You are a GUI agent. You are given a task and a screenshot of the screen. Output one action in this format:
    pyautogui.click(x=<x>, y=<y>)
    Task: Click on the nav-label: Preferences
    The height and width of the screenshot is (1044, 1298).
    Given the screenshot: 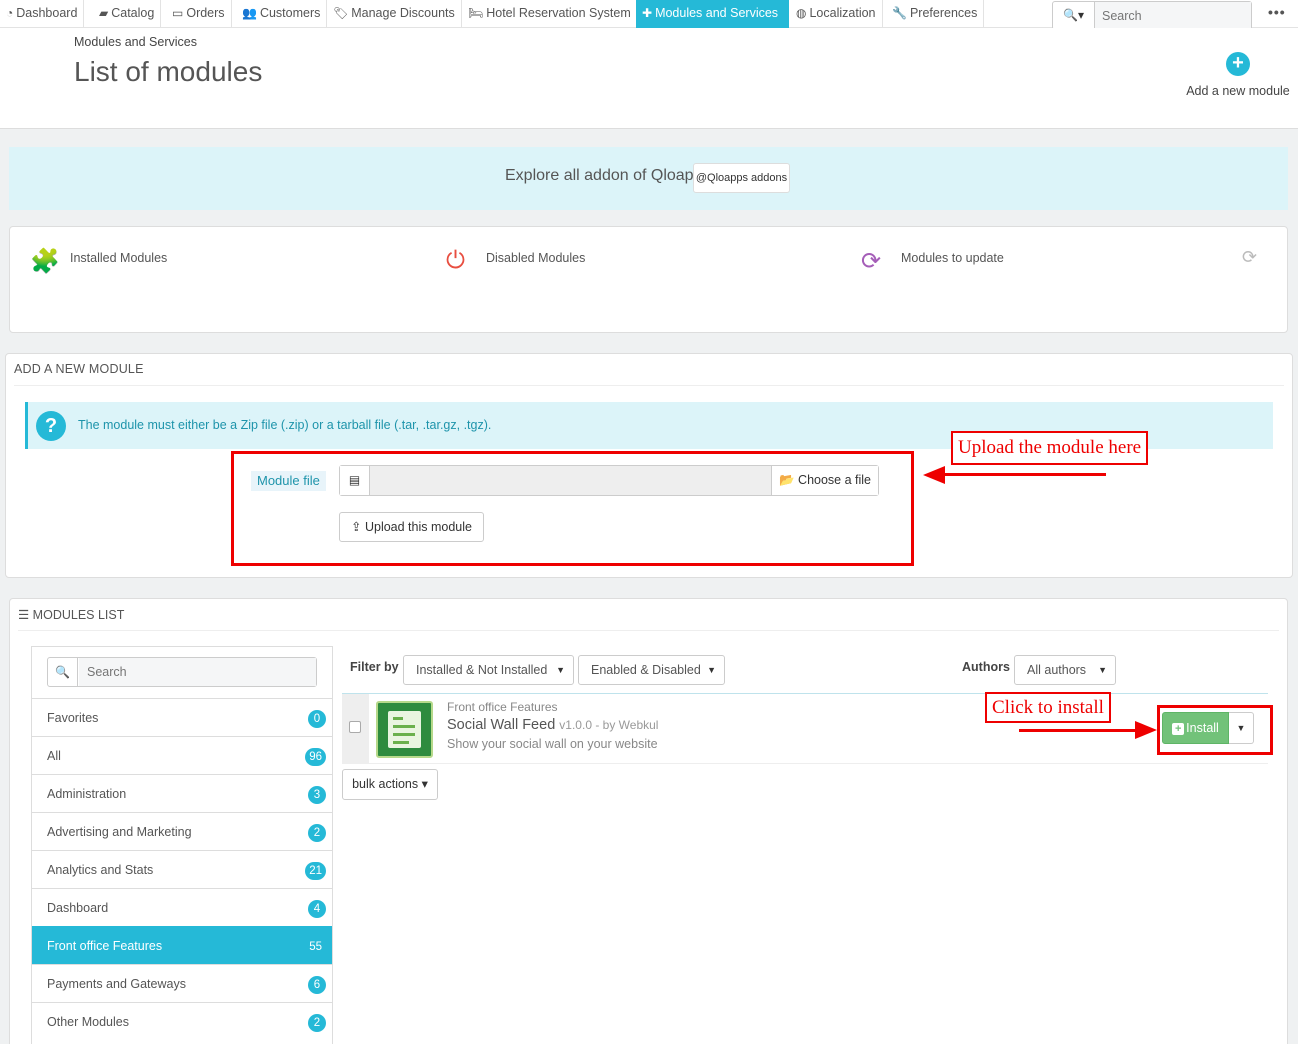 What is the action you would take?
    pyautogui.click(x=943, y=13)
    